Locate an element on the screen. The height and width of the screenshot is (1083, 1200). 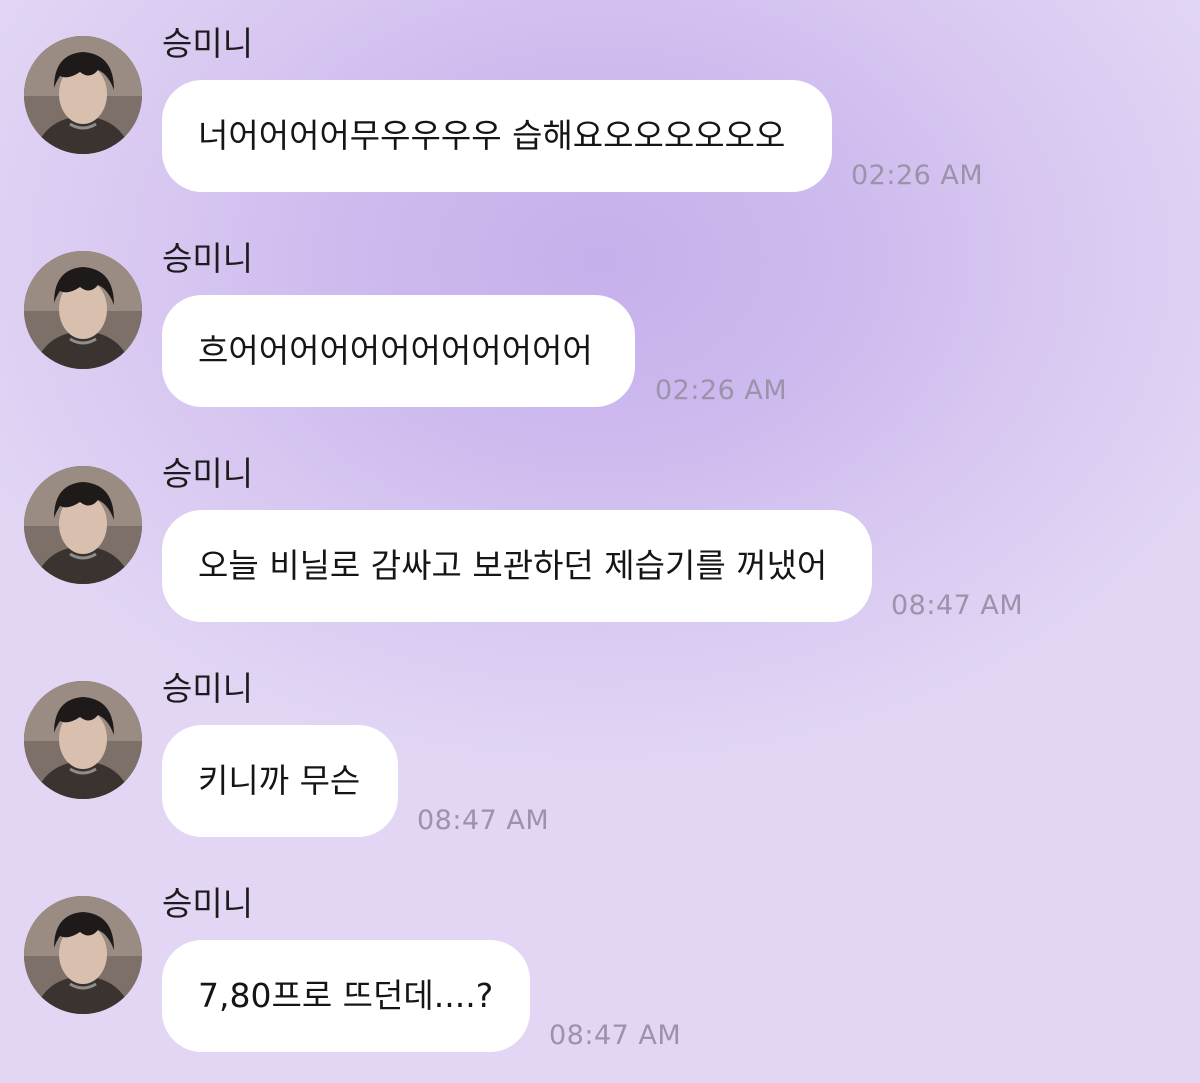
message-bubble: 흐어어어어어어어어어어어어 is located at coordinates (398, 351).